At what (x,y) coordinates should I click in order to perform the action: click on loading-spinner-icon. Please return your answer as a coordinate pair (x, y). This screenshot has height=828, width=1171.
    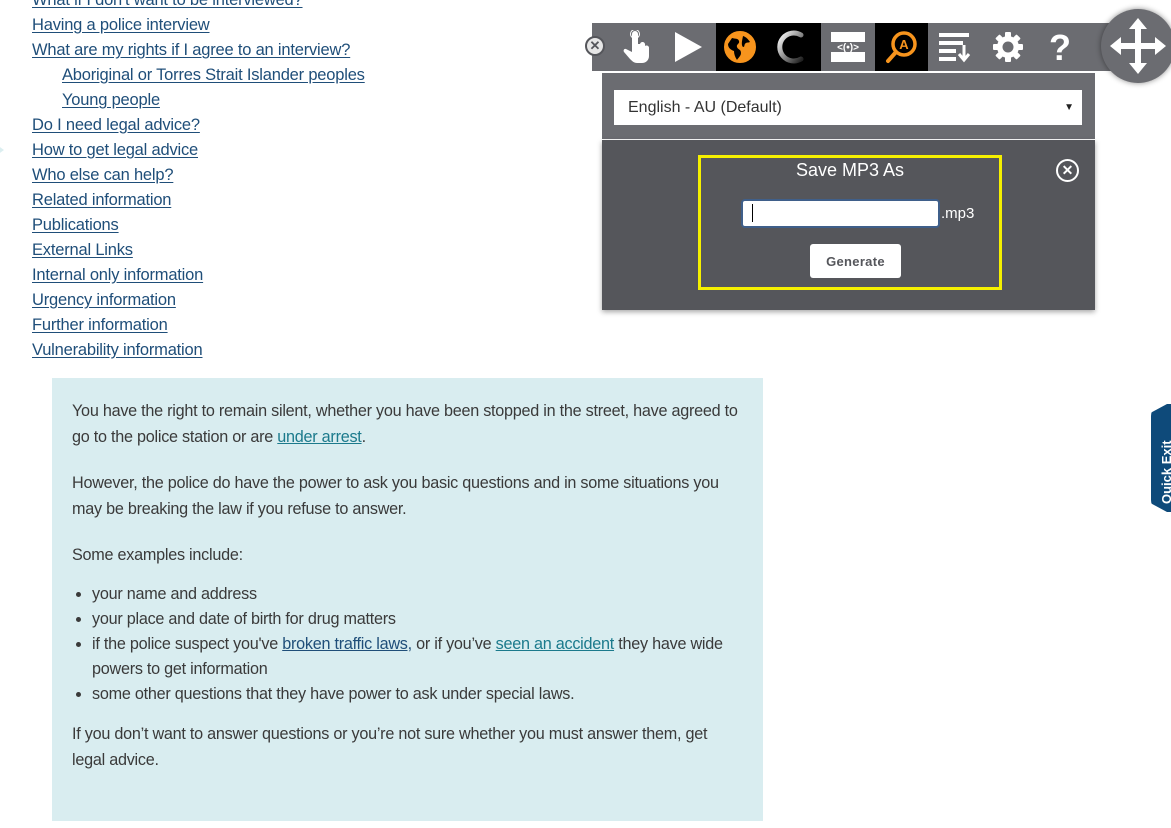
    Looking at the image, I should click on (790, 47).